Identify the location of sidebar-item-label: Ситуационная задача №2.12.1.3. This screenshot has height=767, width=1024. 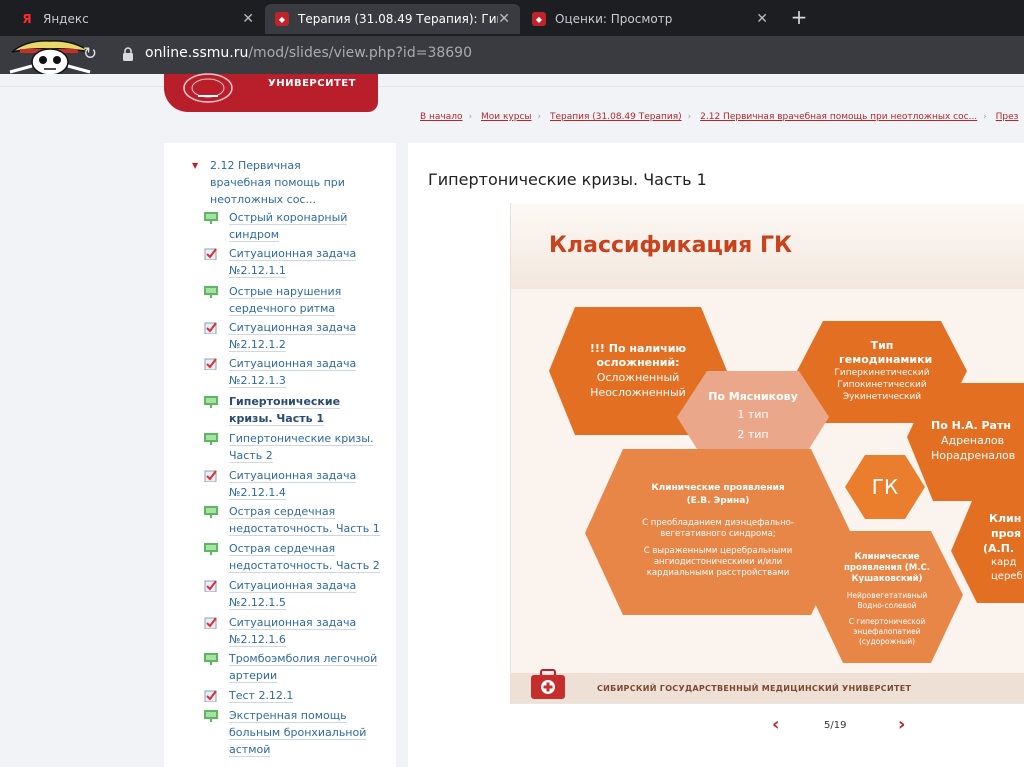
(293, 372).